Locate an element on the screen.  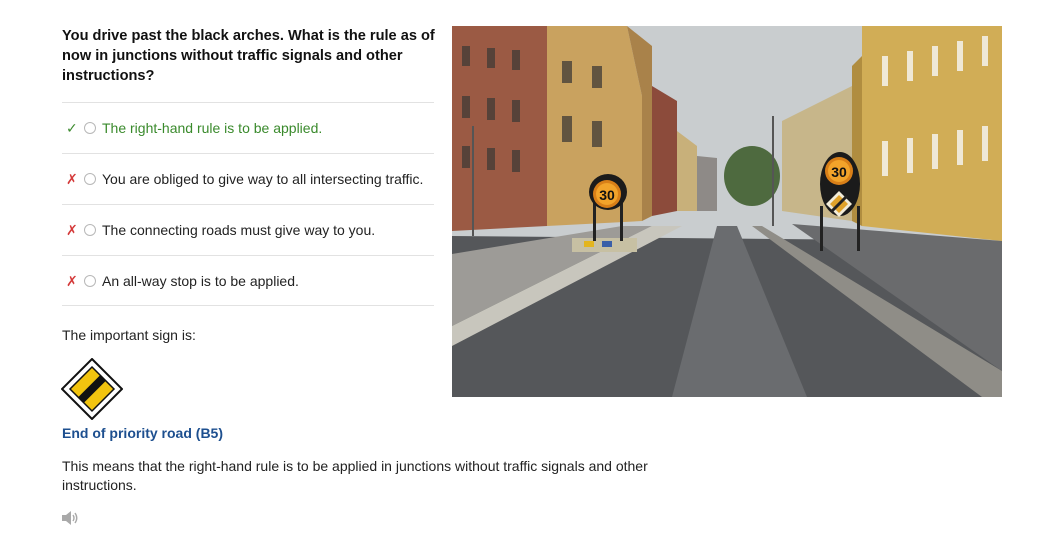
answer-label: An all-way stop is to be applied. is located at coordinates (200, 280).